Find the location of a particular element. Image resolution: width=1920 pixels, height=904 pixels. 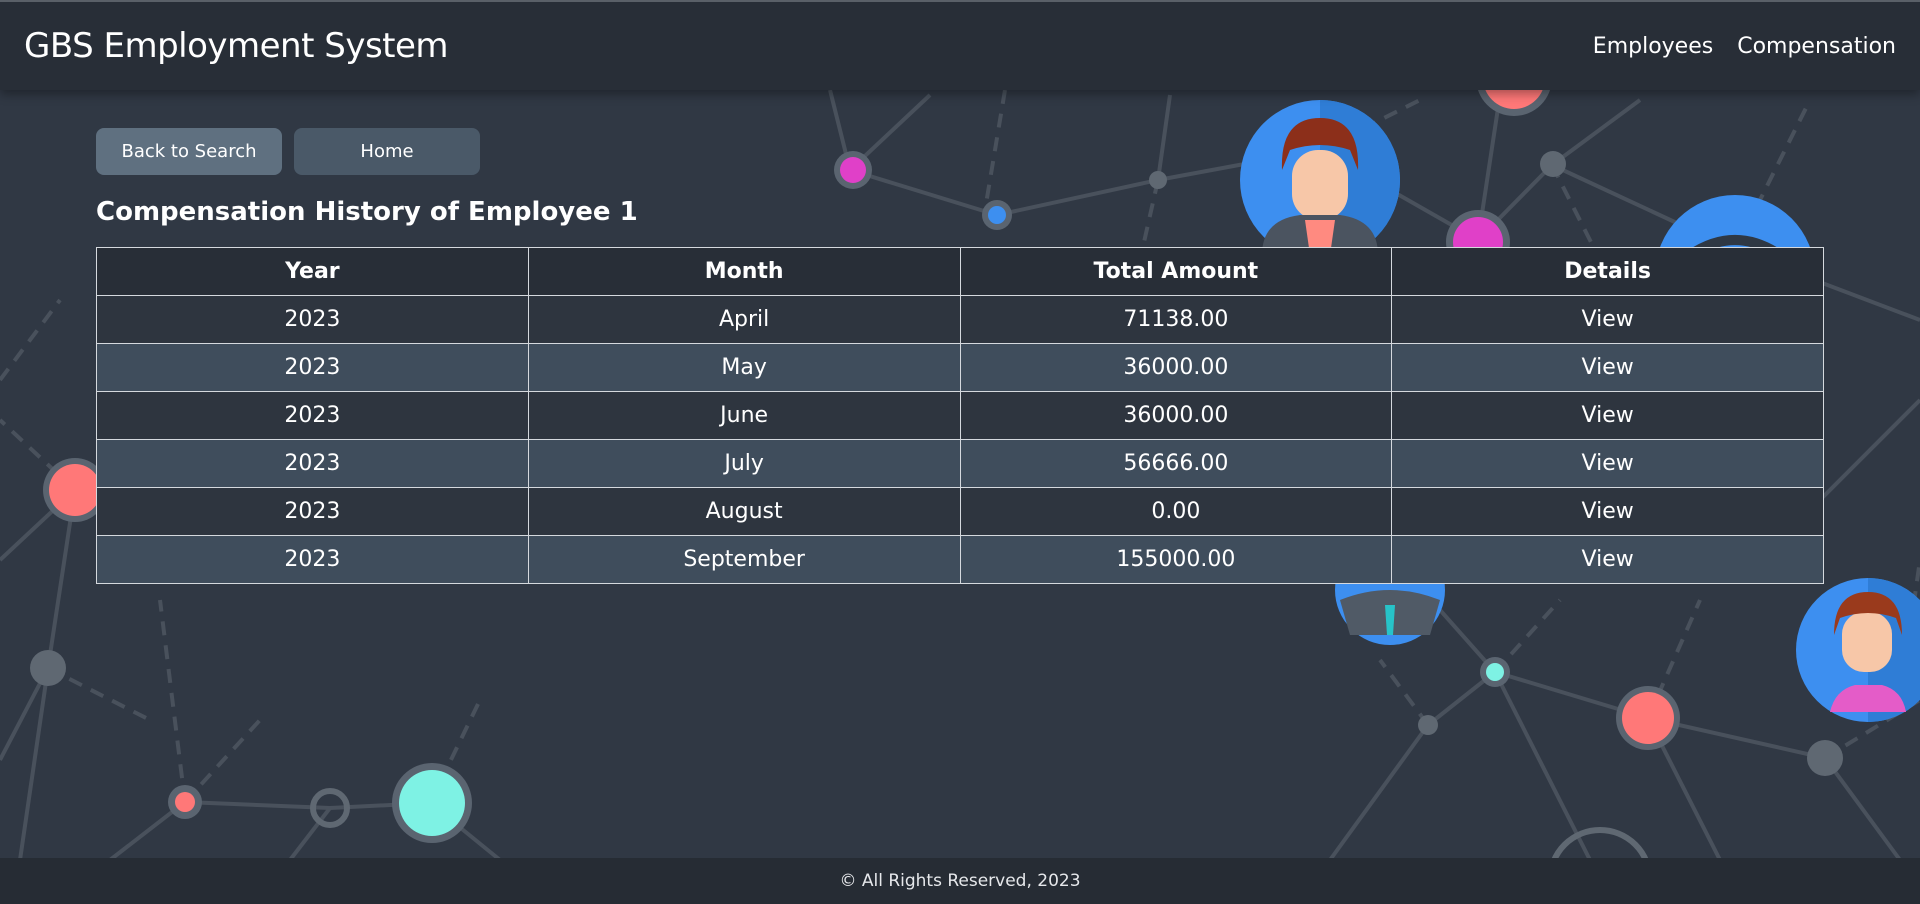

footer: © All Rights Reserved, 2023 is located at coordinates (960, 881).